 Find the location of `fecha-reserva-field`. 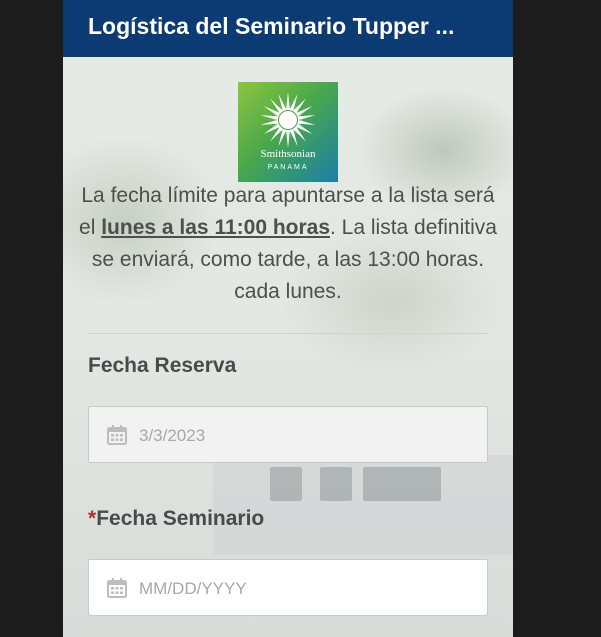

fecha-reserva-field is located at coordinates (288, 435).